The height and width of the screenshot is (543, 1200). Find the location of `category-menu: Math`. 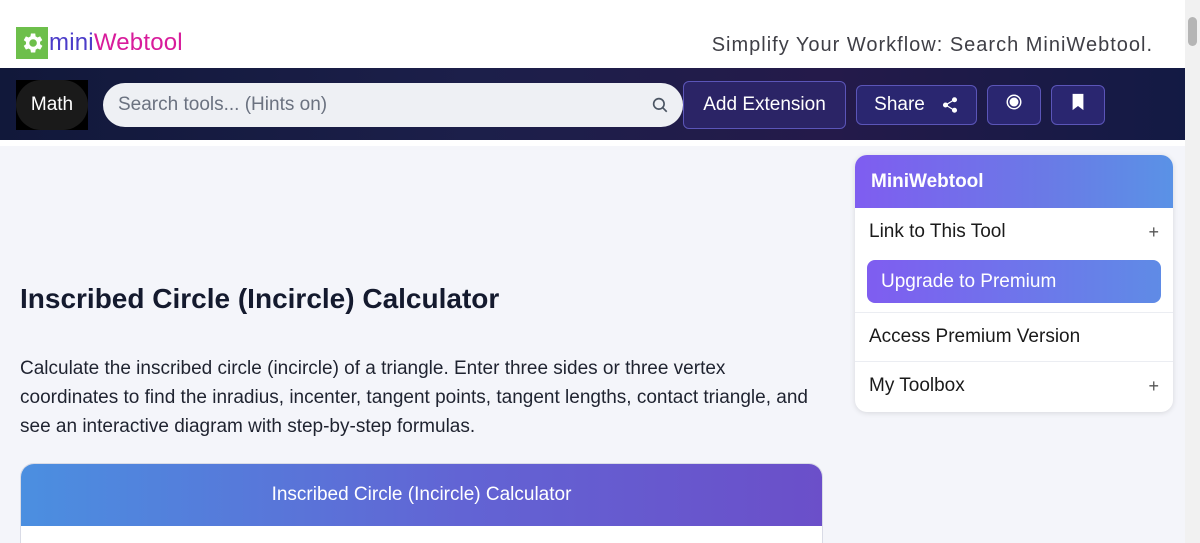

category-menu: Math is located at coordinates (52, 105).